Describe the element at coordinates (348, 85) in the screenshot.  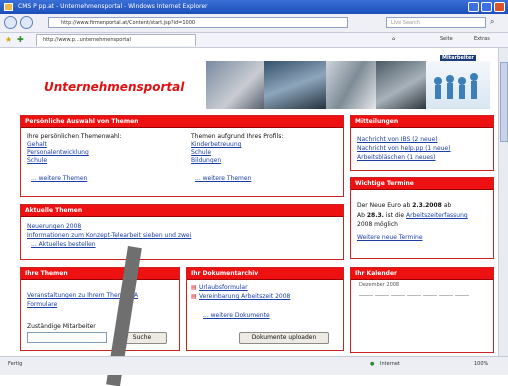
I see `header-photo-strip` at that location.